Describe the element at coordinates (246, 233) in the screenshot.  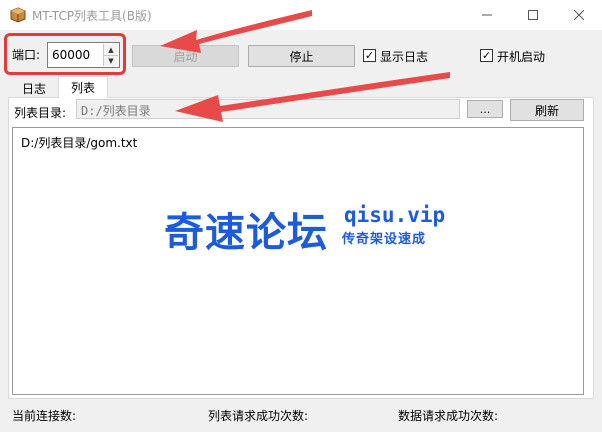
I see `watermark-title: 奇速论坛` at that location.